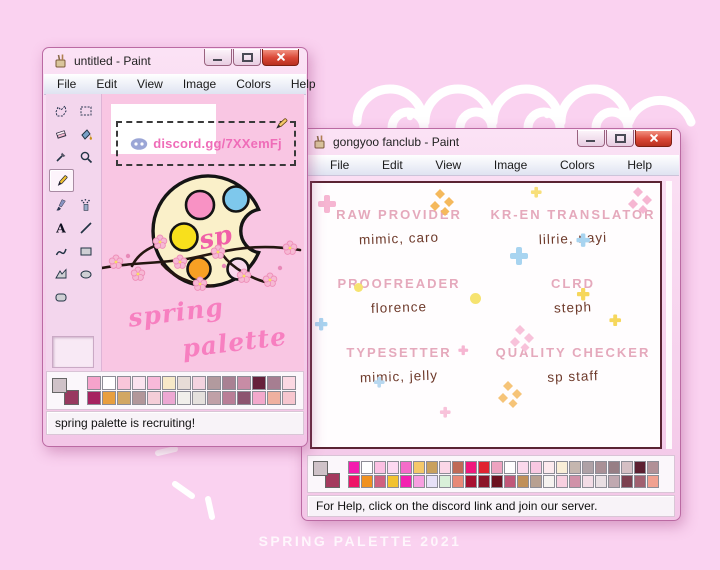 This screenshot has height=570, width=720. I want to click on menu-edit: Edit, so click(106, 84).